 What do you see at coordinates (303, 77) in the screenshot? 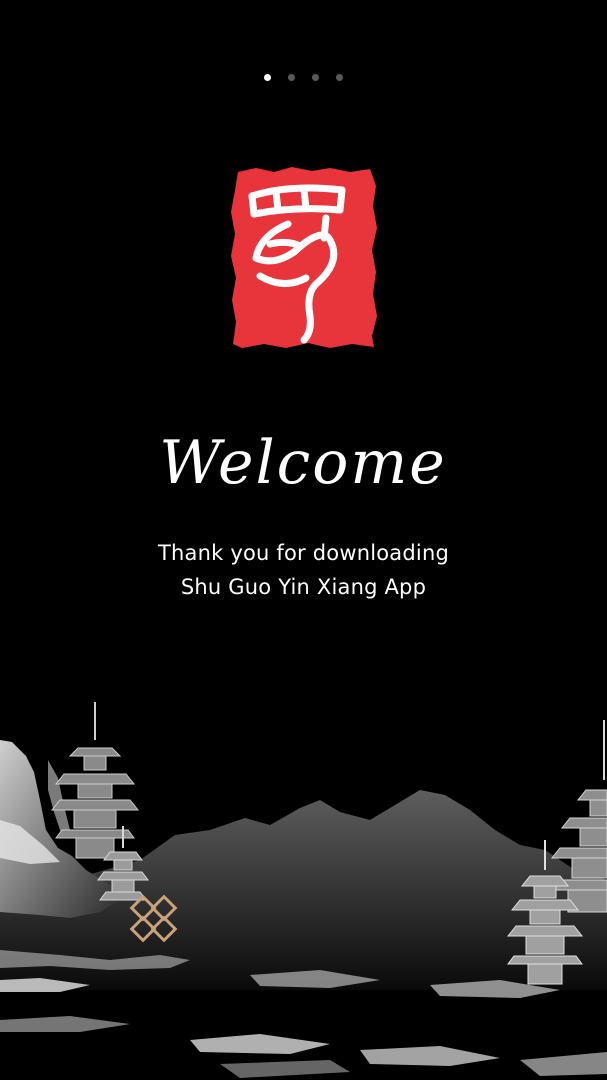
I see `page-indicator` at bounding box center [303, 77].